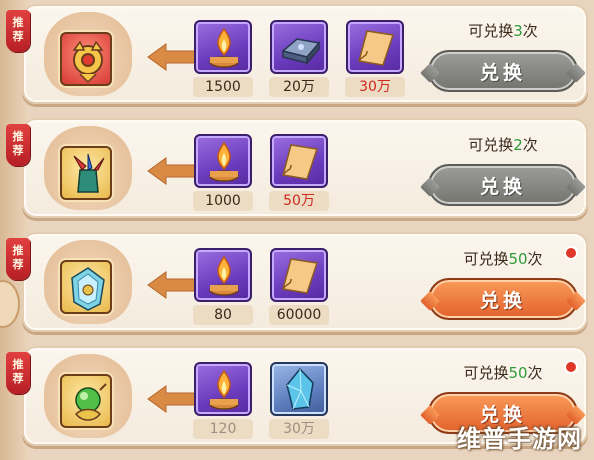  I want to click on cost-item: 1500, so click(223, 60).